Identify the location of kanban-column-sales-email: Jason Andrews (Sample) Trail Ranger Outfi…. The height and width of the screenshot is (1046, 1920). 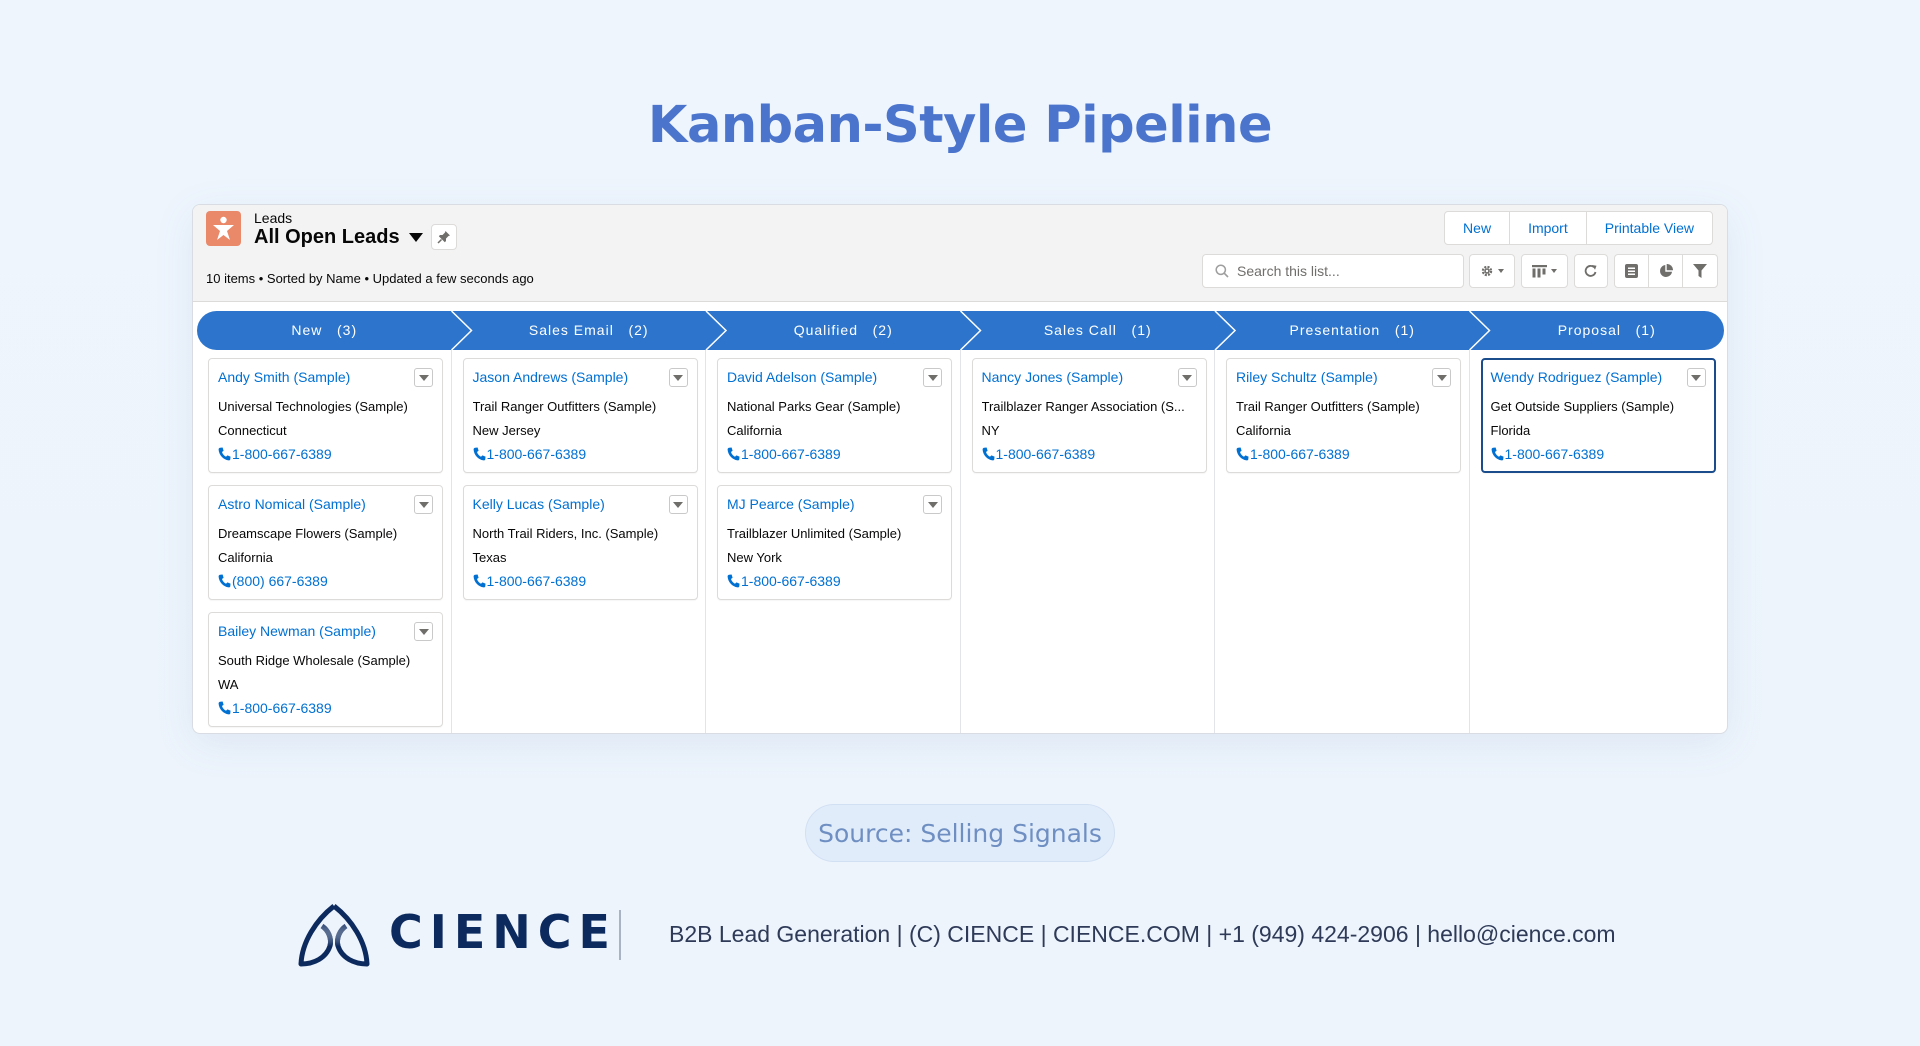
(579, 541).